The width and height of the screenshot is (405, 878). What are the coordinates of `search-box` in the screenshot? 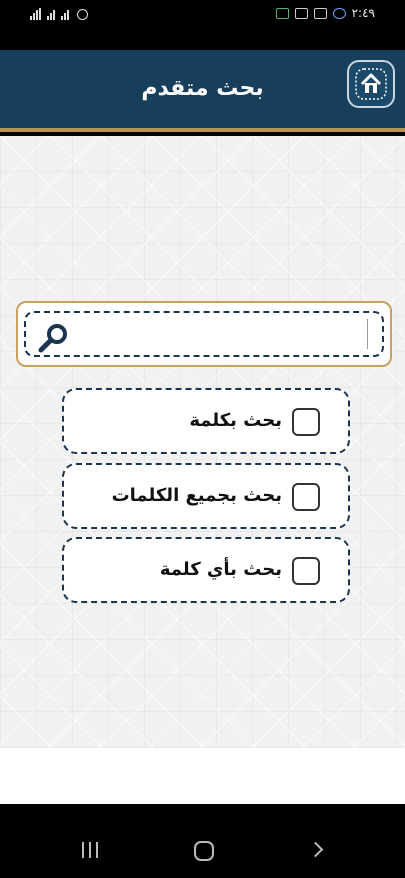 It's located at (204, 334).